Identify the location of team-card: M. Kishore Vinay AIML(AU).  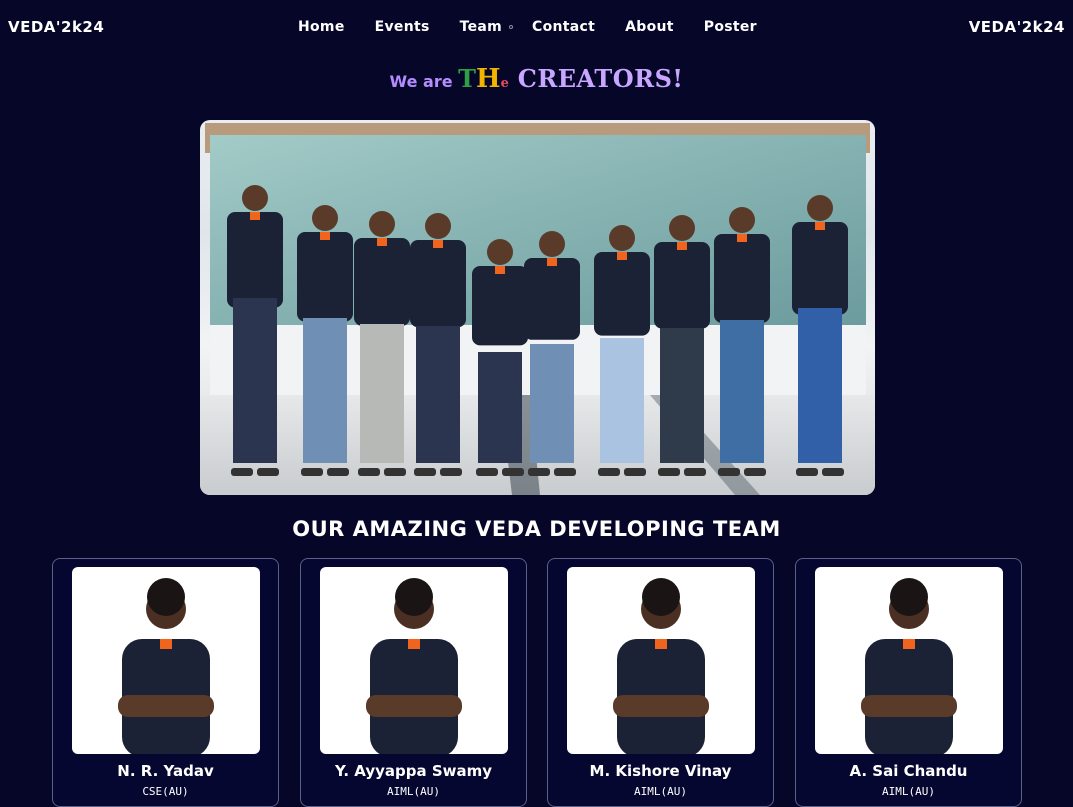
(660, 682).